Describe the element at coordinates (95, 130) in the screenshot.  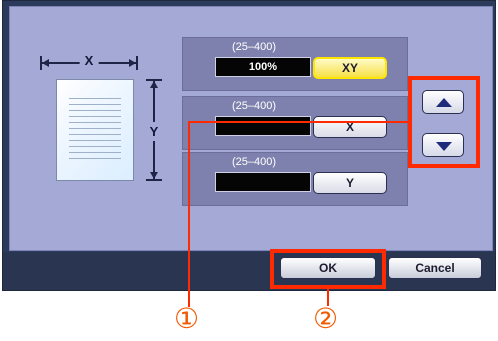
I see `document-preview-icon` at that location.